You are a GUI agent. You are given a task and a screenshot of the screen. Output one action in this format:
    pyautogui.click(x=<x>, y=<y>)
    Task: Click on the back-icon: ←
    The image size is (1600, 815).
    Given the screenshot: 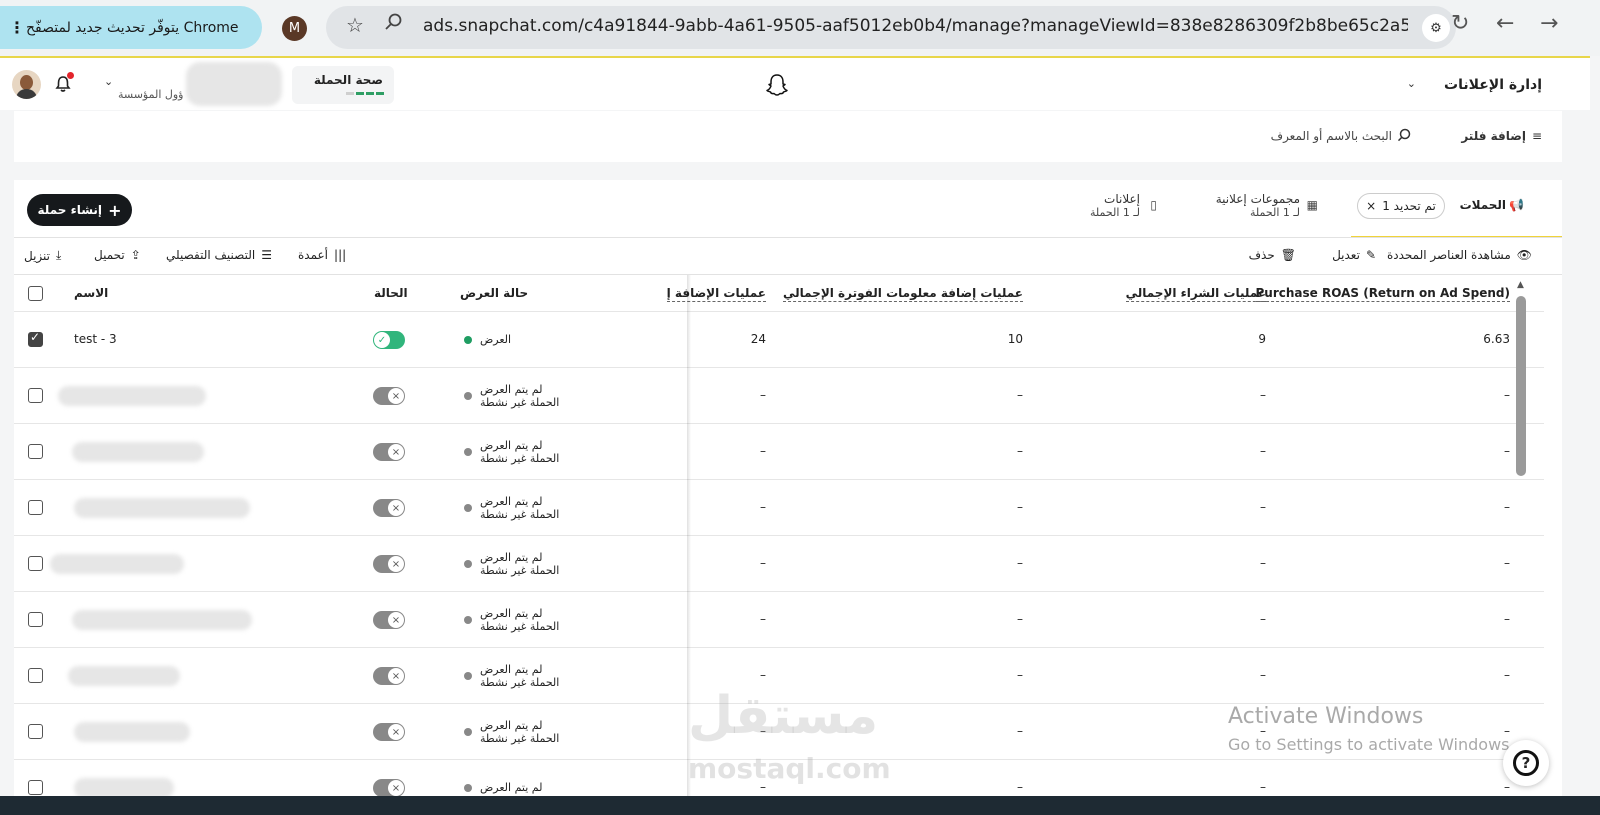 What is the action you would take?
    pyautogui.click(x=1505, y=24)
    